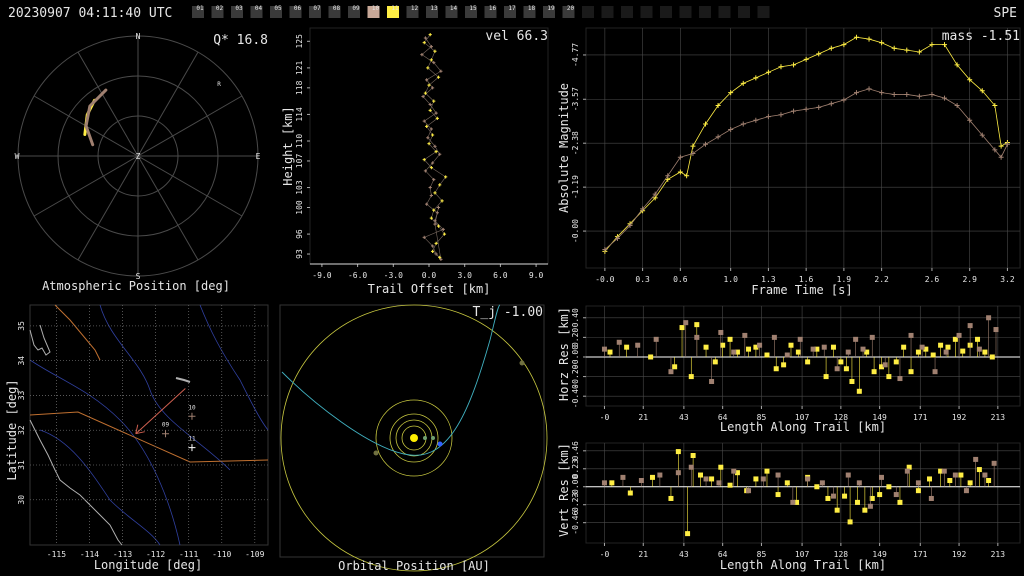  What do you see at coordinates (564, 148) in the screenshot?
I see `magnitude-ylabel: Absolute Magnitude` at bounding box center [564, 148].